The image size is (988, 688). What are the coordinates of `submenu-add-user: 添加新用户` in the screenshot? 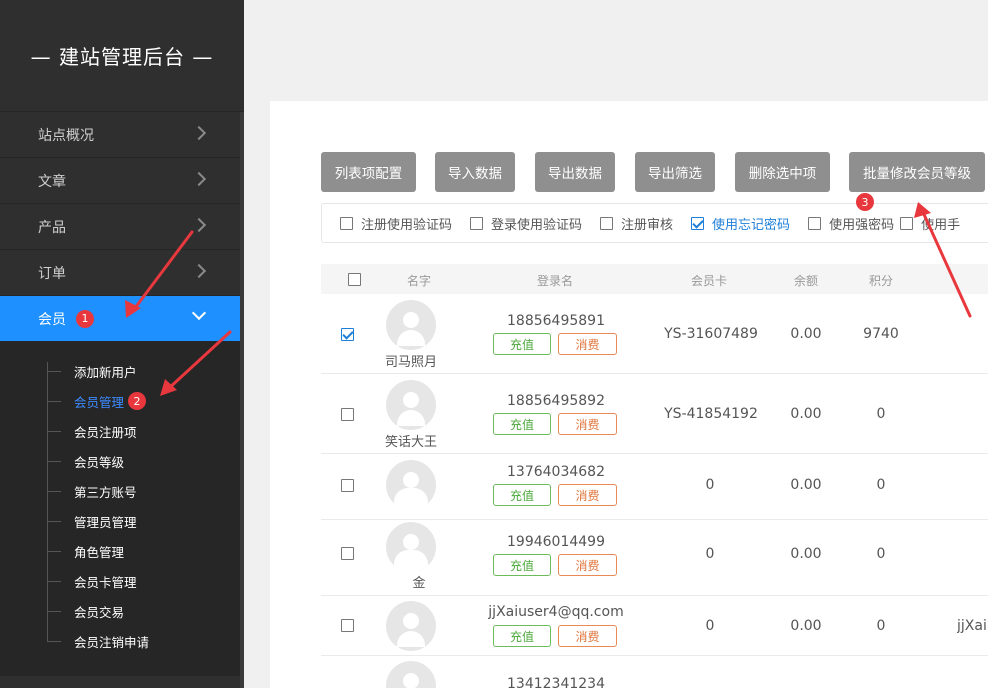 It's located at (122, 371).